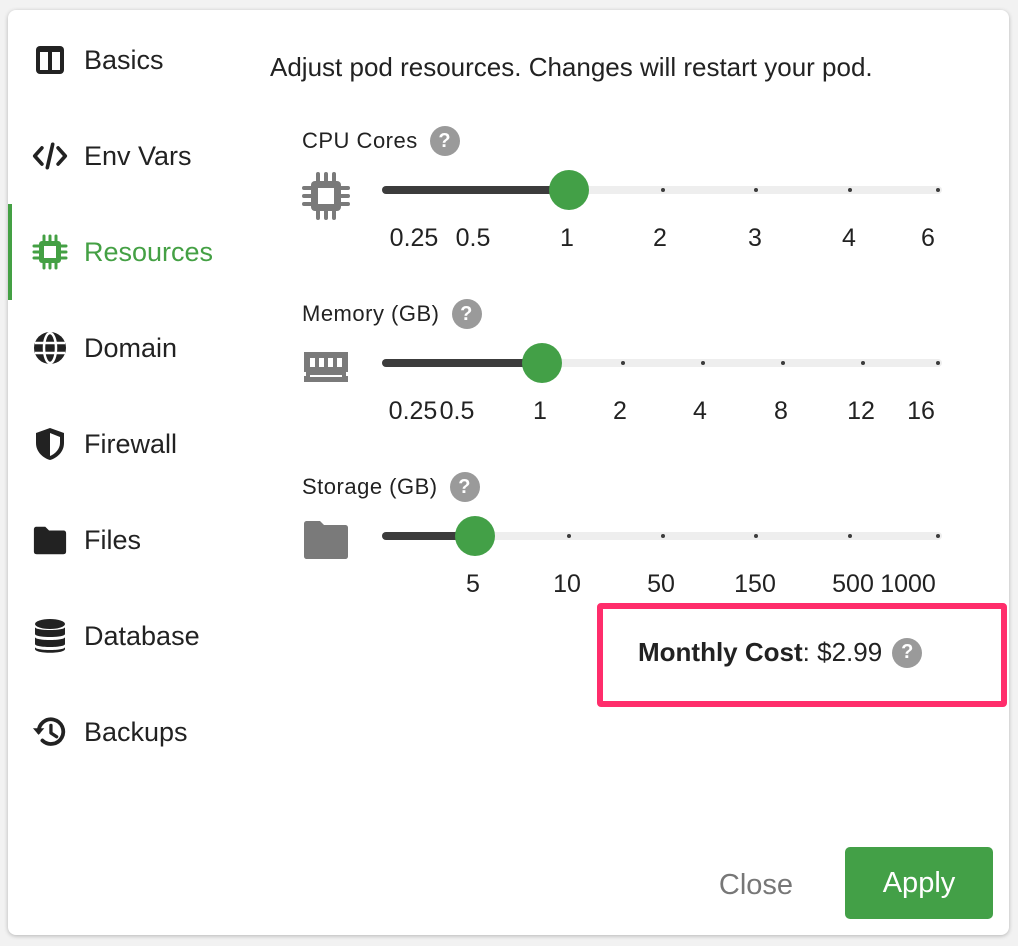 Image resolution: width=1018 pixels, height=946 pixels. I want to click on database-icon, so click(50, 636).